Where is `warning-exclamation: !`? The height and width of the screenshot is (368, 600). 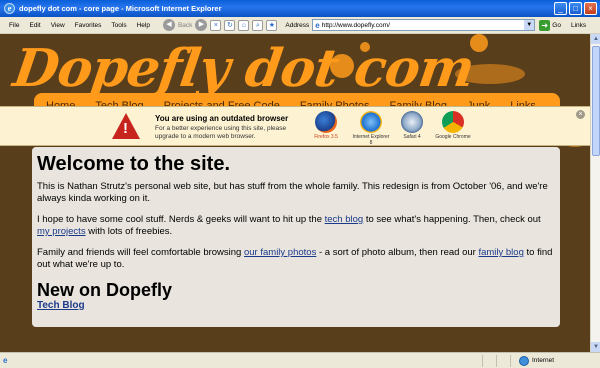 warning-exclamation: ! is located at coordinates (125, 128).